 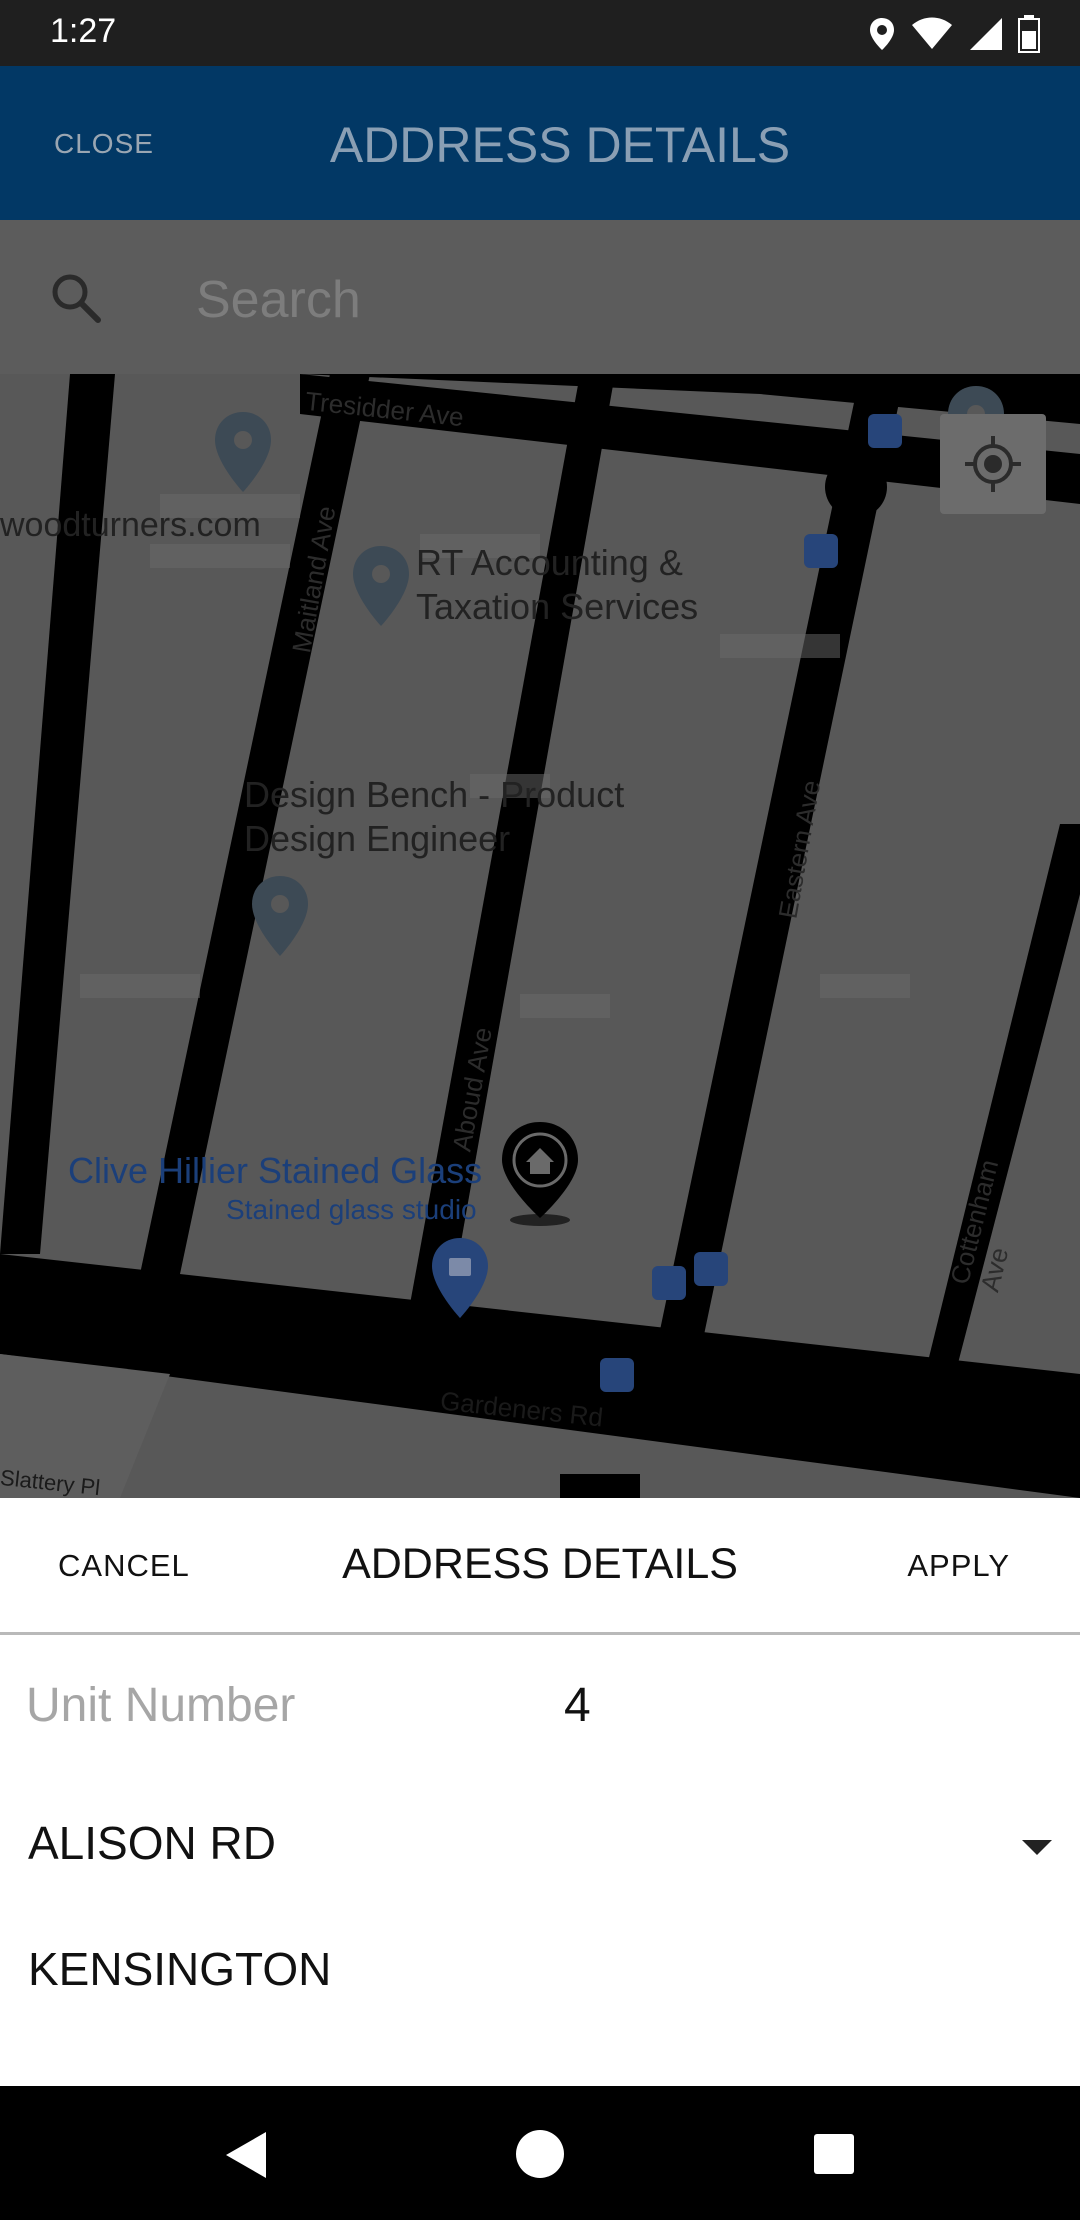 What do you see at coordinates (932, 33) in the screenshot?
I see `wifi-icon` at bounding box center [932, 33].